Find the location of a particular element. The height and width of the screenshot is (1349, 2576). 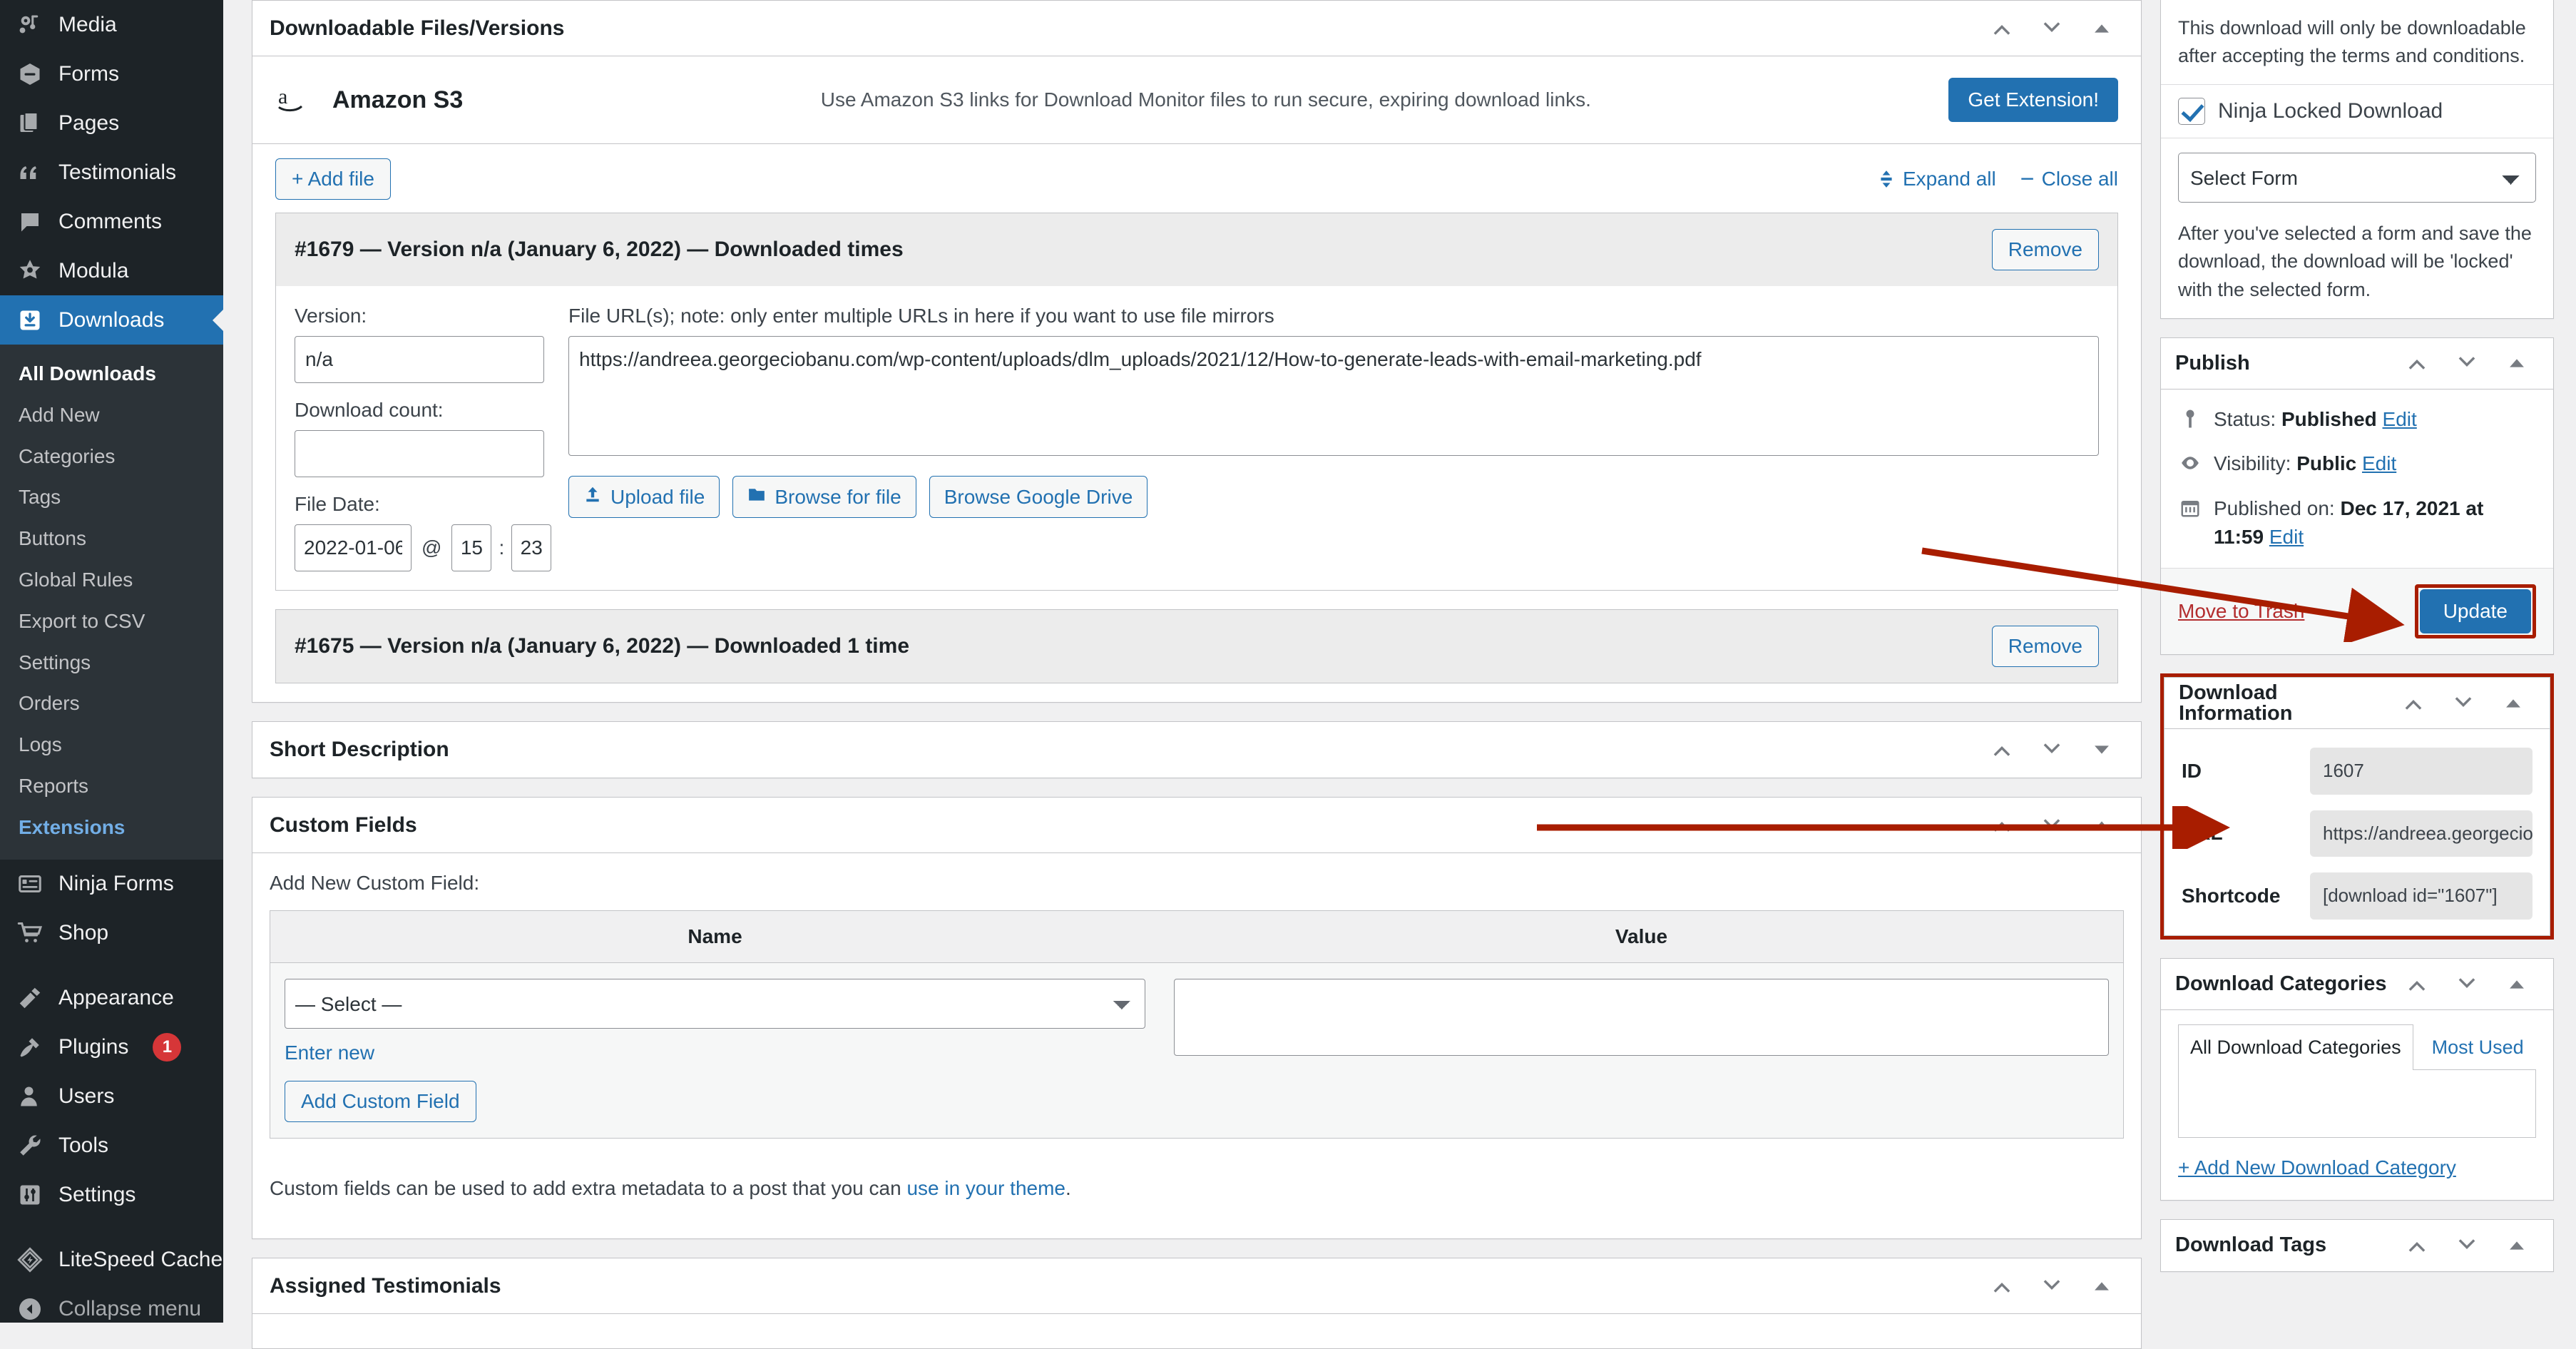

browse-google-drive-button: Browse Google Drive is located at coordinates (1039, 497).